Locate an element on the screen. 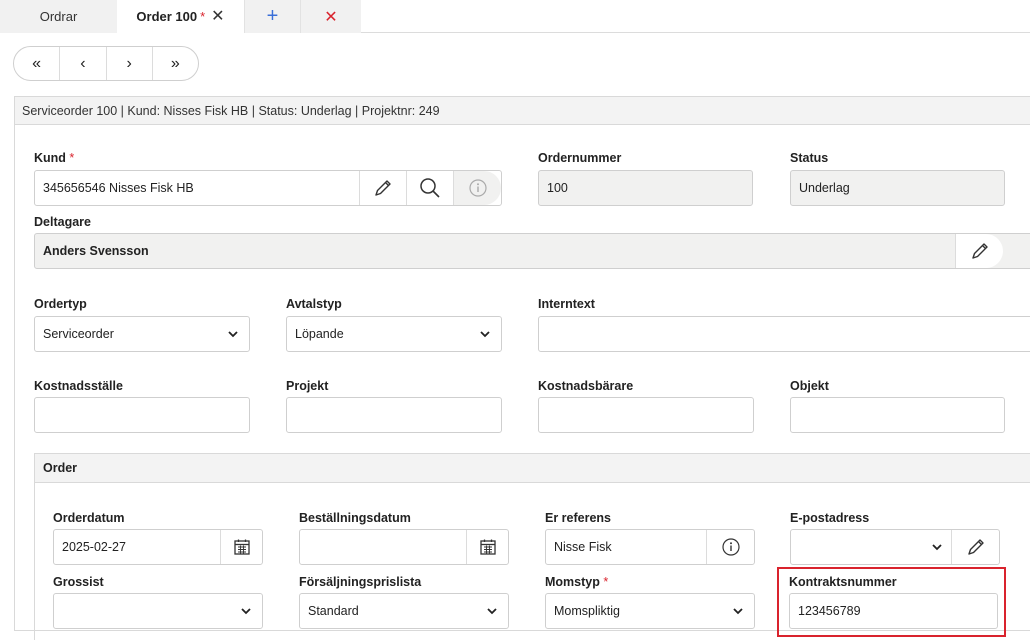 The width and height of the screenshot is (1030, 640). double-chevron-left-icon: « is located at coordinates (37, 63).